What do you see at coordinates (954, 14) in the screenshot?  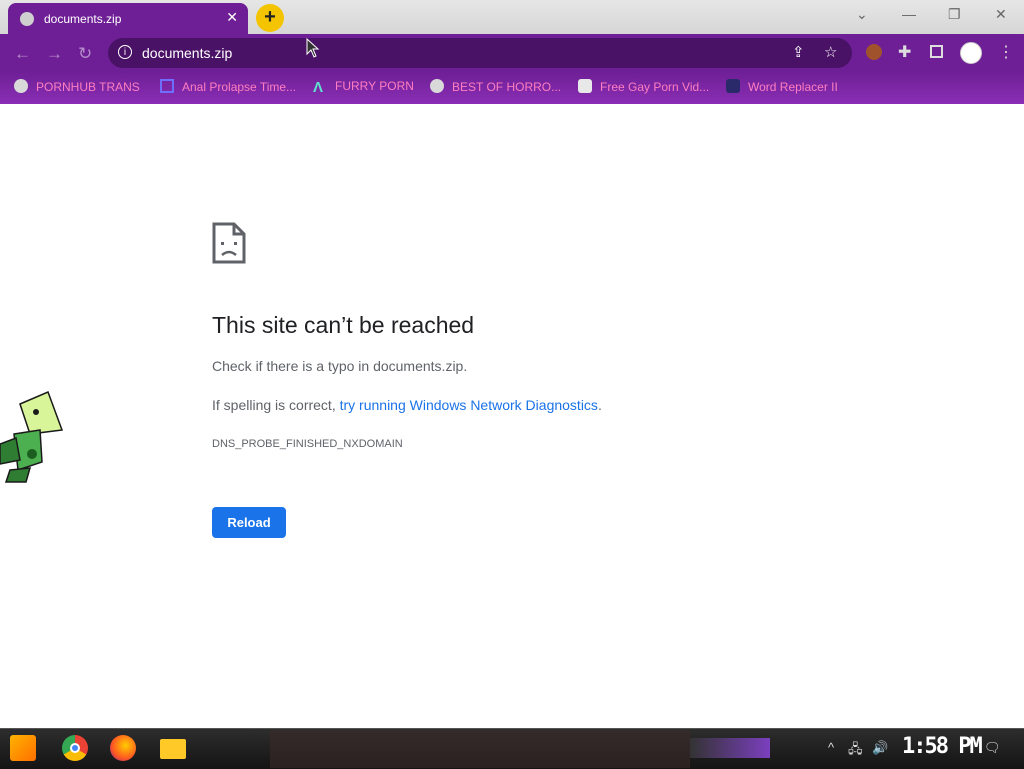 I see `restore-icon: ❐` at bounding box center [954, 14].